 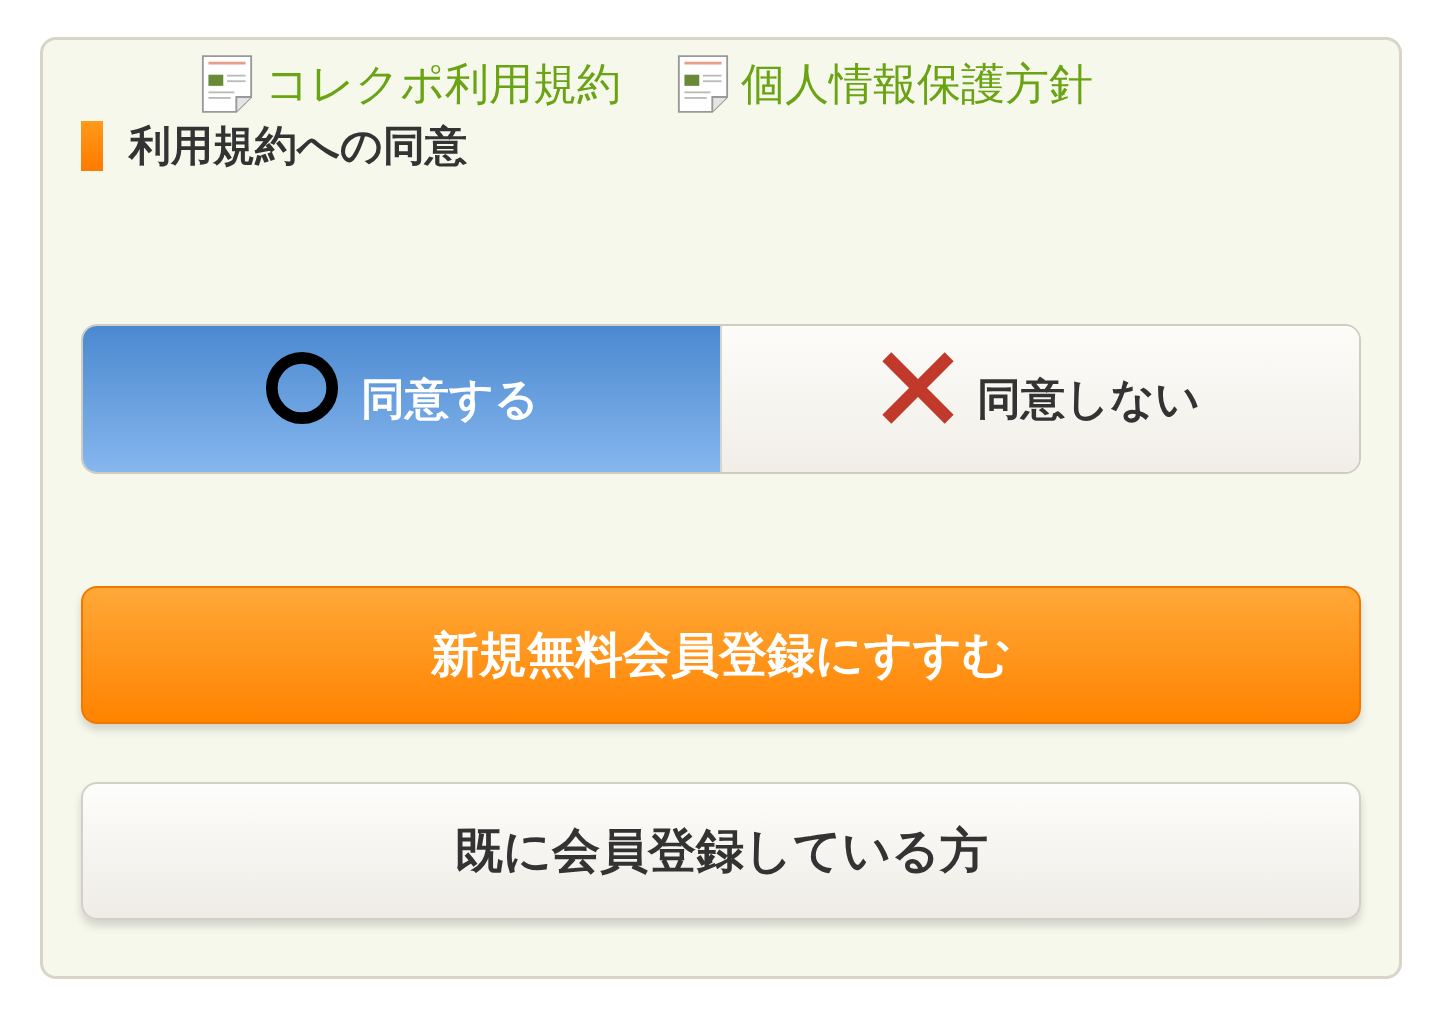 What do you see at coordinates (411, 84) in the screenshot?
I see `policy-link: コレクポ利用規約` at bounding box center [411, 84].